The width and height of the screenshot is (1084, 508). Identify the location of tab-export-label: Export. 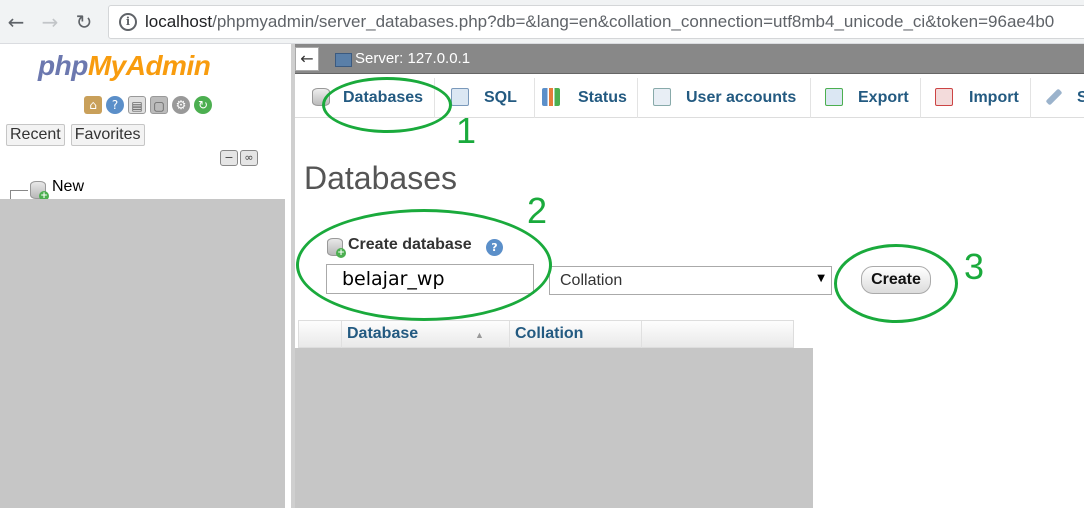
(883, 97).